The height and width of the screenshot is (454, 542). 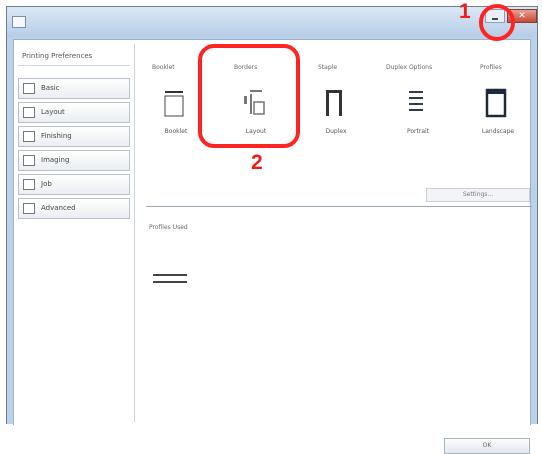 What do you see at coordinates (56, 136) in the screenshot?
I see `sidebar-item-label: Finishing` at bounding box center [56, 136].